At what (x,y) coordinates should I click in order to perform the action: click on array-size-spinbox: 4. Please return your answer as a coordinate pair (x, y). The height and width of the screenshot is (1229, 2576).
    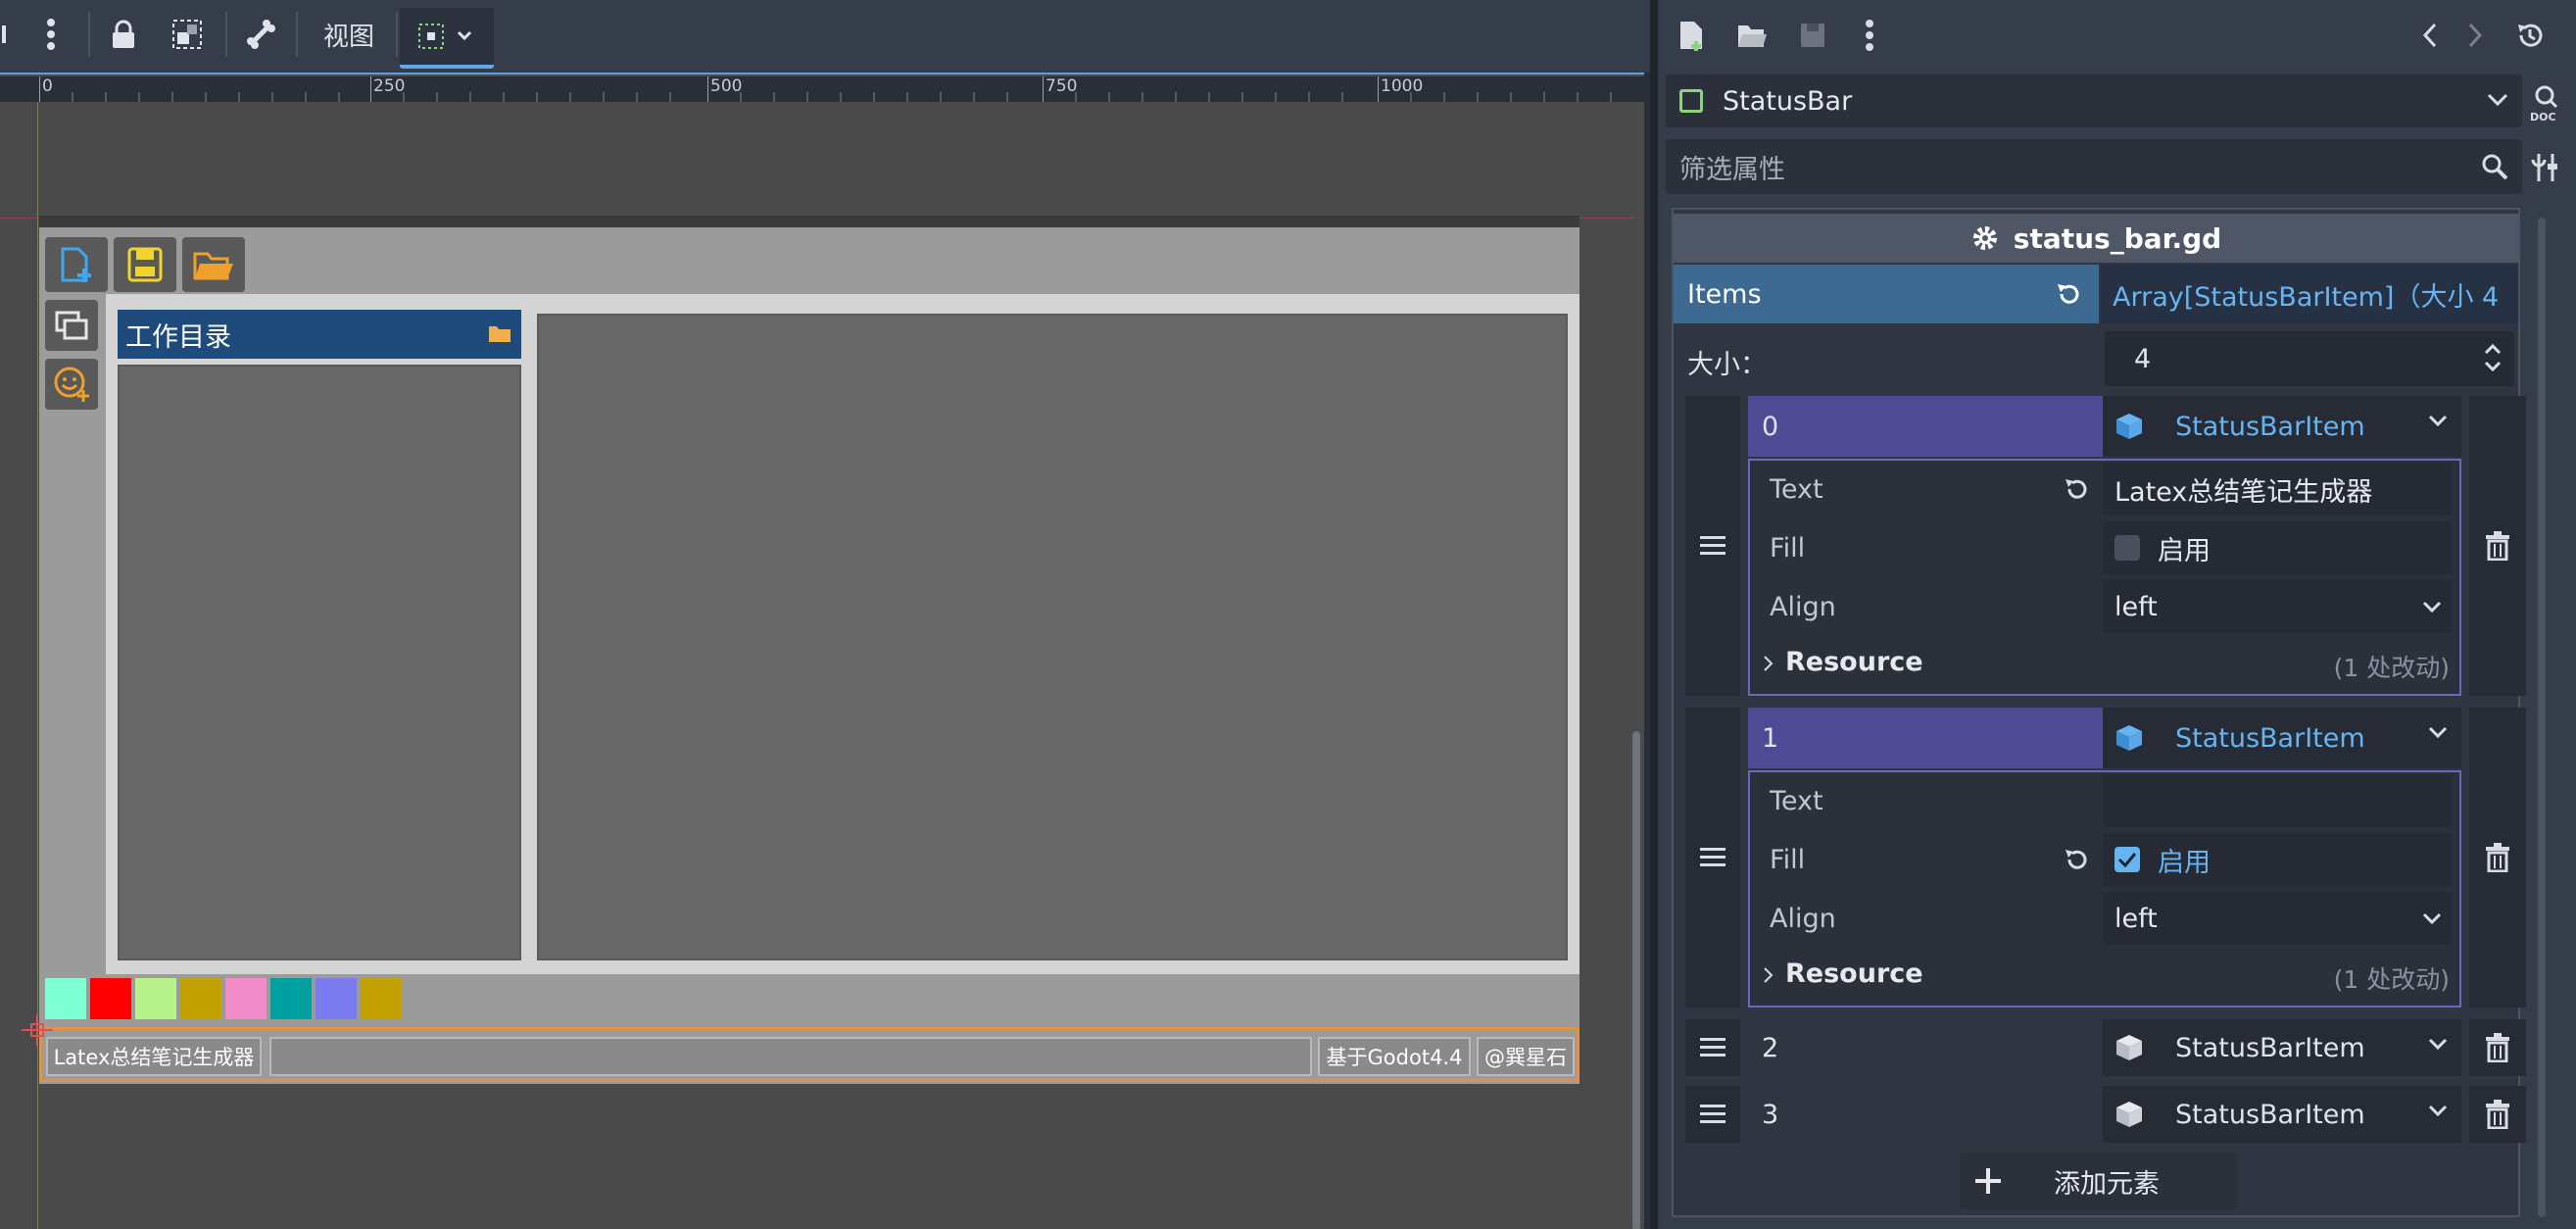
    Looking at the image, I should click on (2309, 359).